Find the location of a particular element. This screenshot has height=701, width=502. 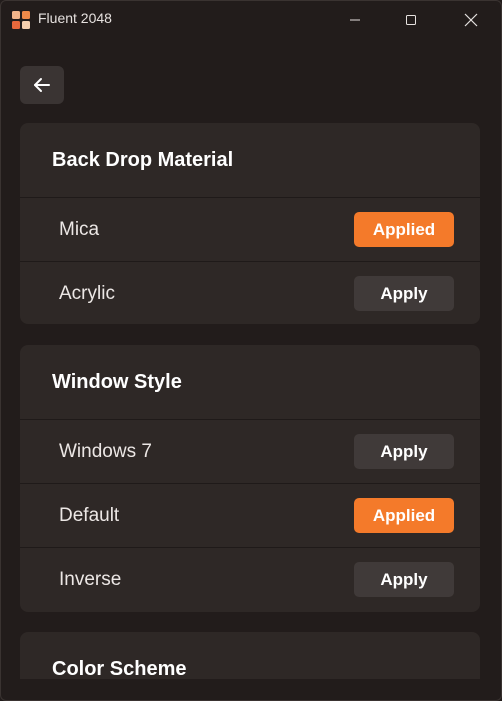

option-label: Mica is located at coordinates (79, 229).